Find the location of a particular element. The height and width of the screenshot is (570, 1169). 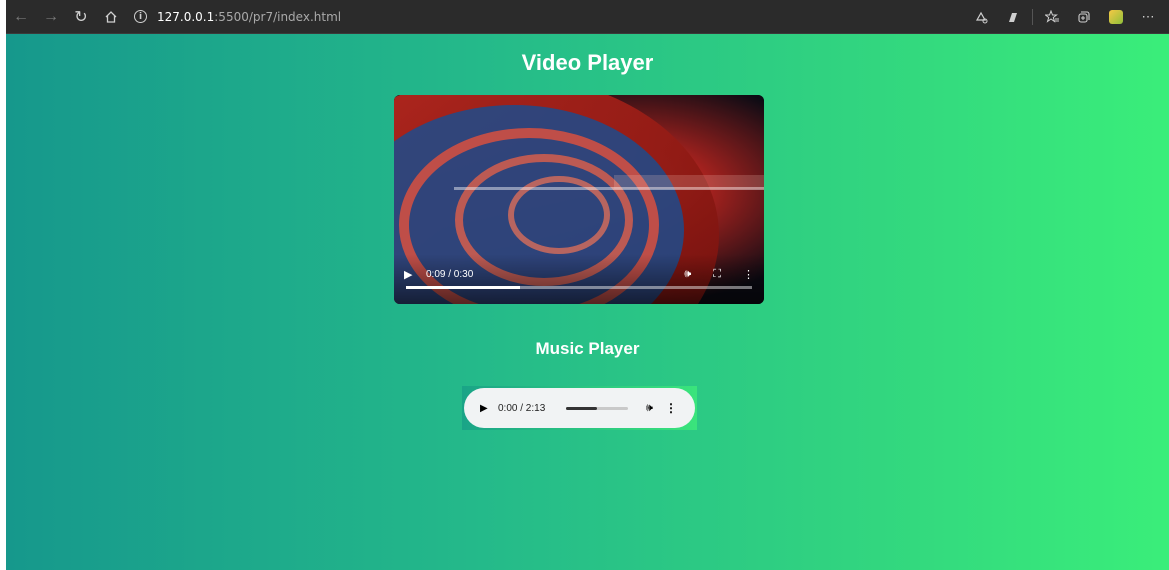

video-control-buttons: 🕪 ⛶ ⋮ is located at coordinates (719, 274).